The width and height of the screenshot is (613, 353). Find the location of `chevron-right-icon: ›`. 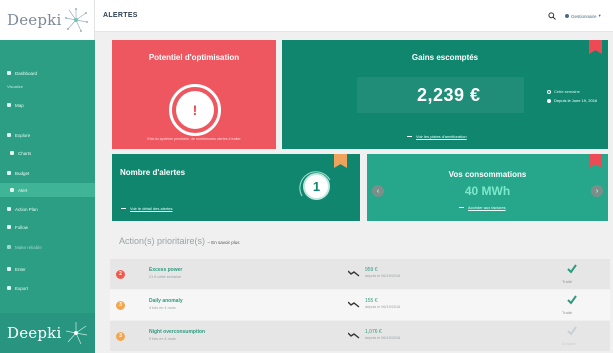

chevron-right-icon: › is located at coordinates (597, 191).